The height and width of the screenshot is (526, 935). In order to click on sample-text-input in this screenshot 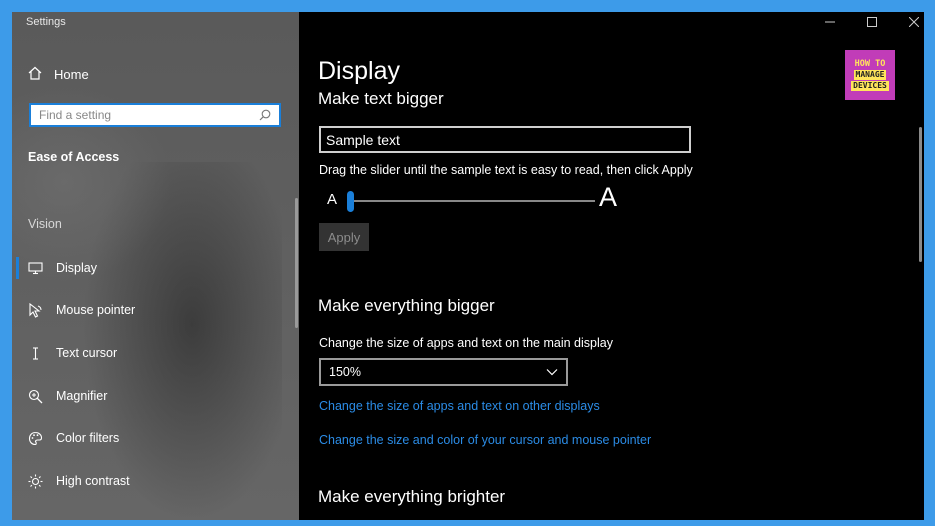, I will do `click(506, 139)`.